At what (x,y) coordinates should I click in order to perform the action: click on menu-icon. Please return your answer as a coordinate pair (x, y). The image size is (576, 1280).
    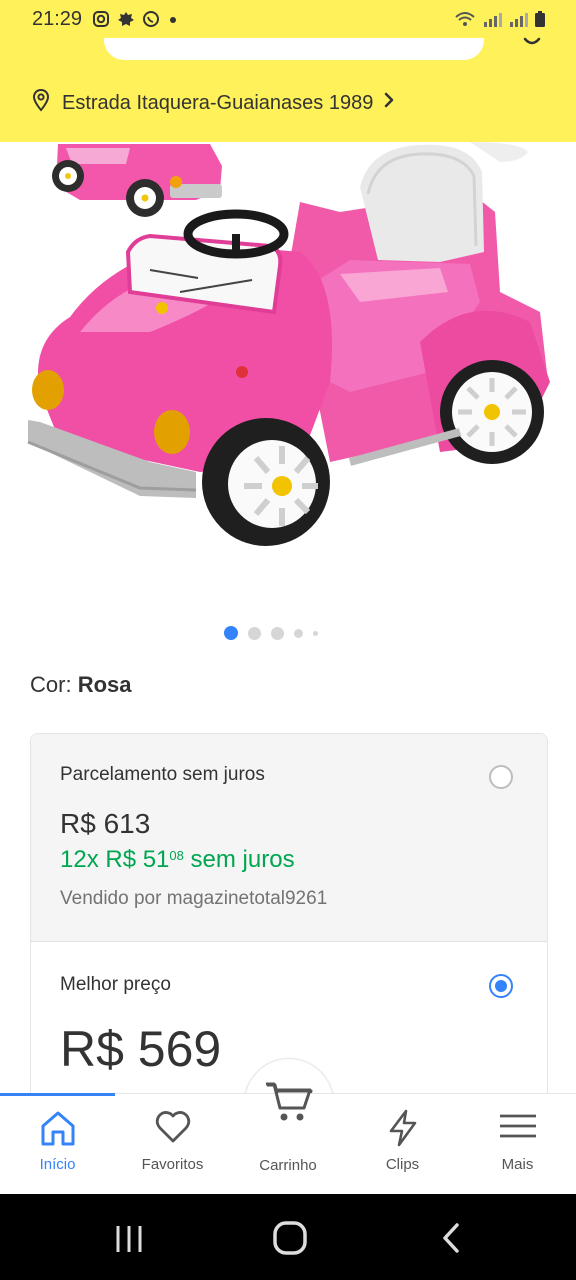
    Looking at the image, I should click on (518, 1128).